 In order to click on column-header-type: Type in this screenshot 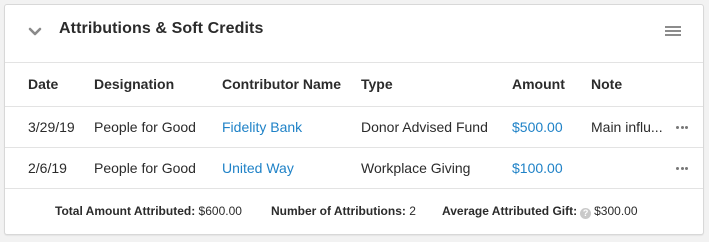, I will do `click(377, 84)`.